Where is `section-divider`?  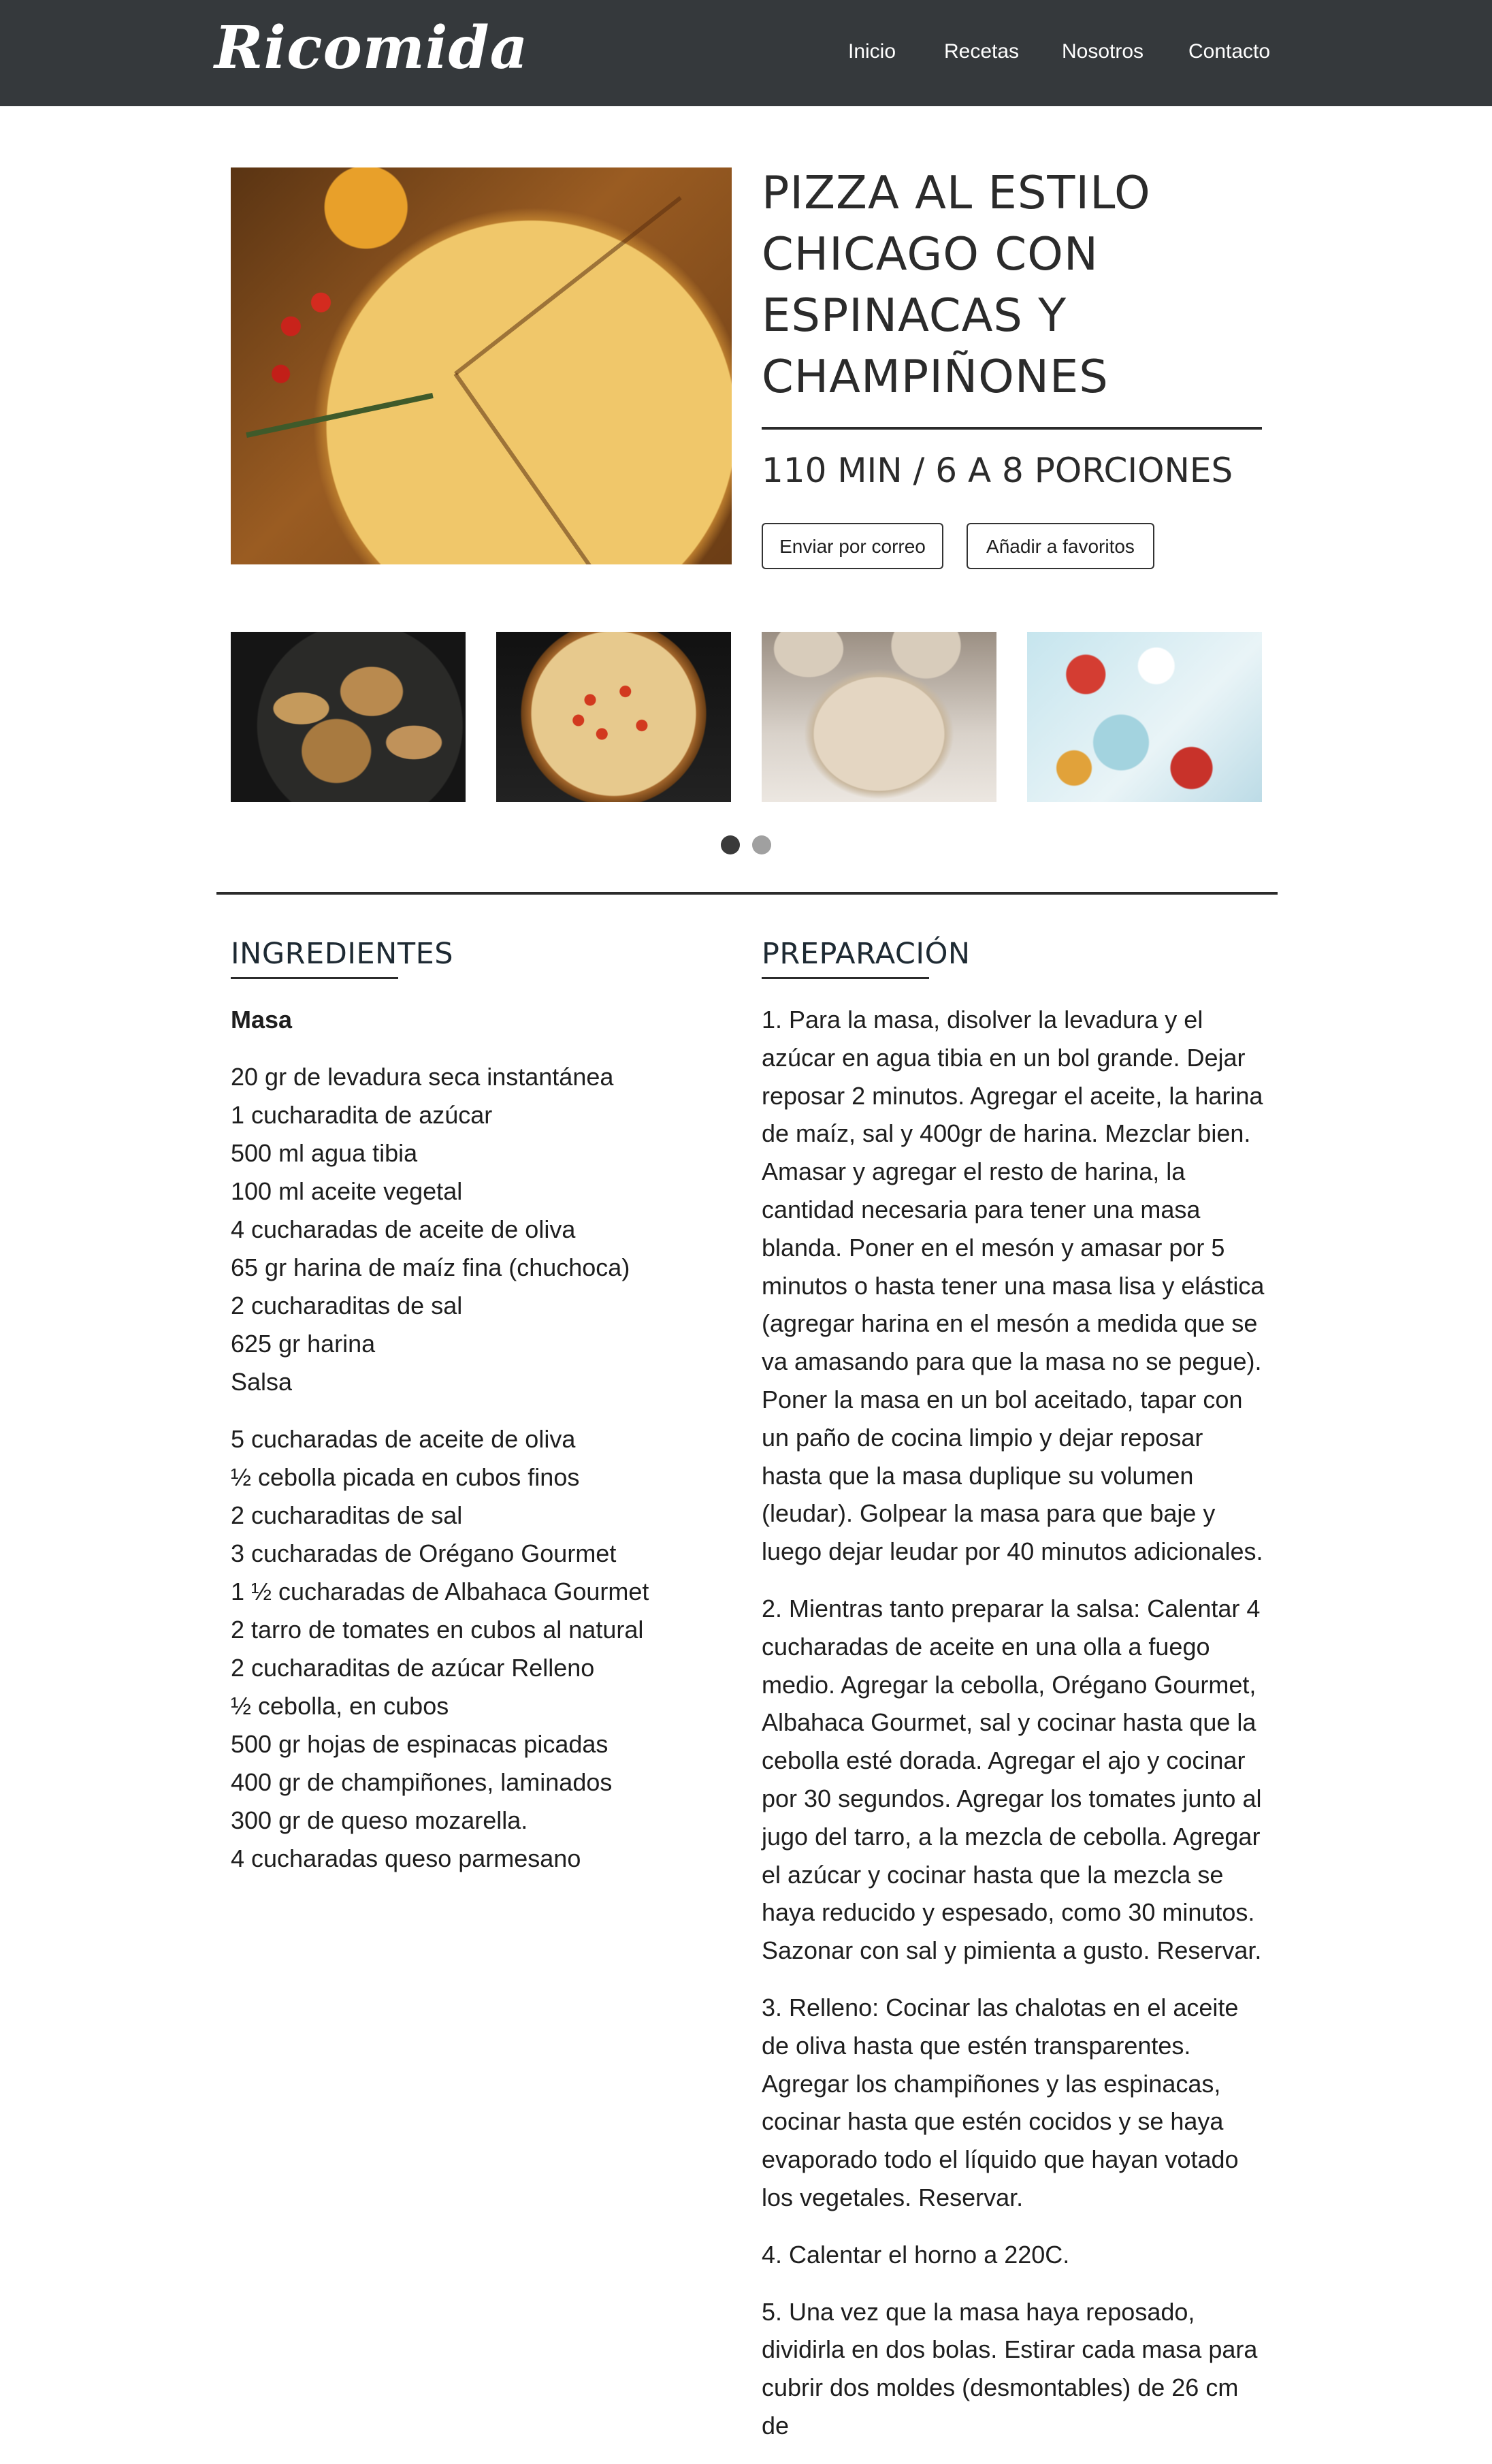 section-divider is located at coordinates (747, 893).